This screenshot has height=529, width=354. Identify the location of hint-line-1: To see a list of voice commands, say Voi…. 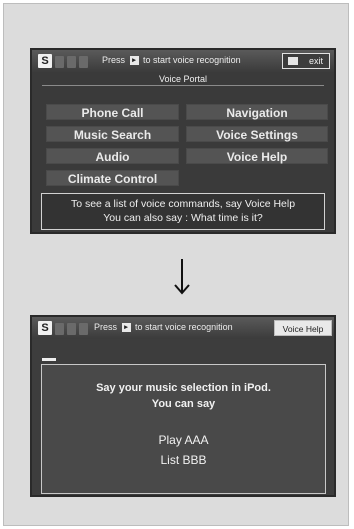
(183, 204).